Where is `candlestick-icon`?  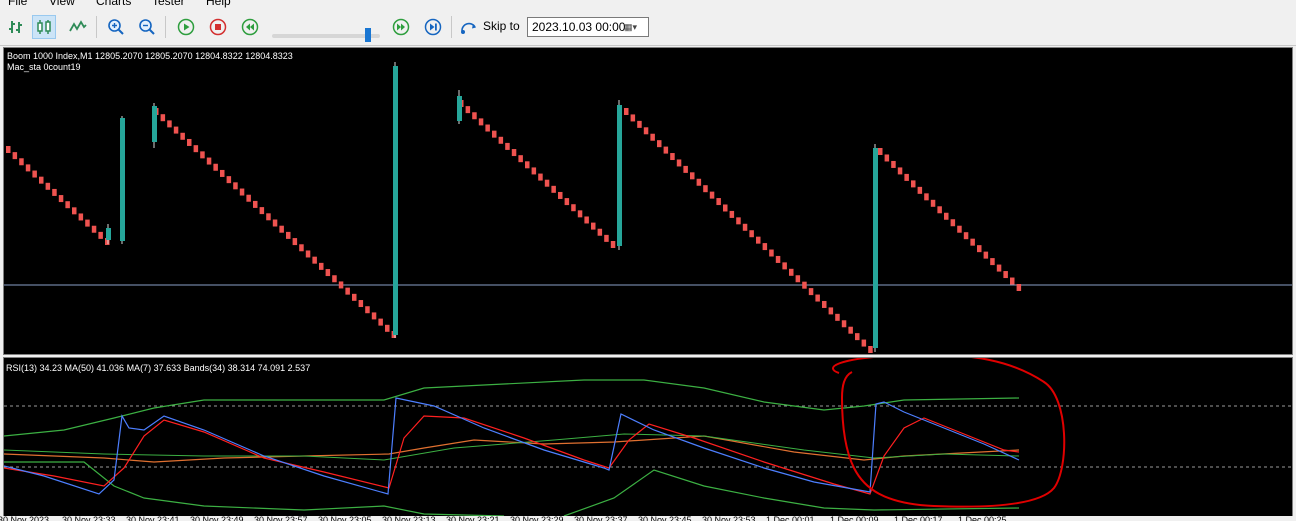 candlestick-icon is located at coordinates (44, 27).